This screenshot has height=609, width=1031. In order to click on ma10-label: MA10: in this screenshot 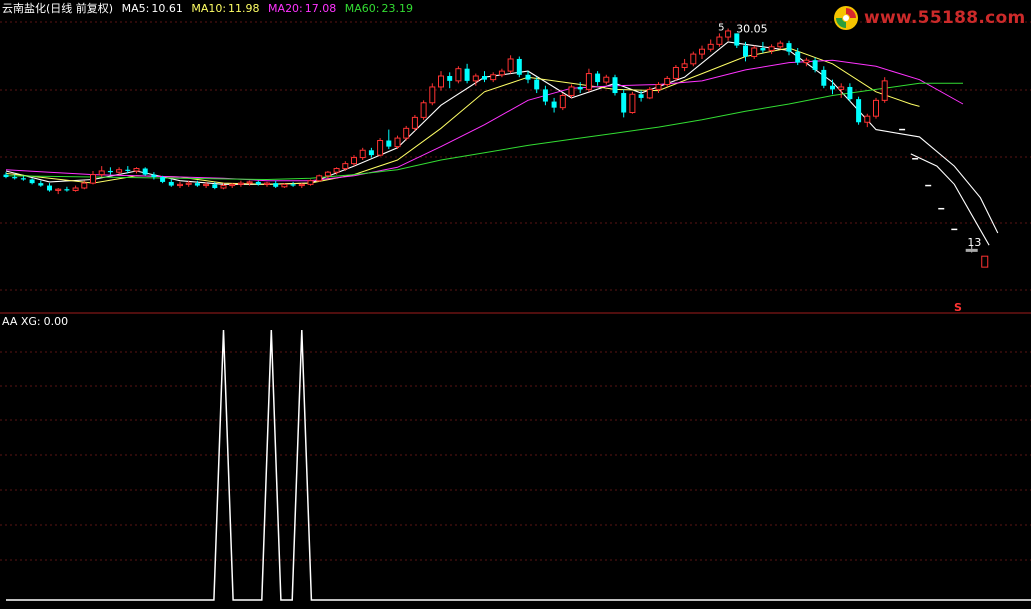, I will do `click(209, 8)`.